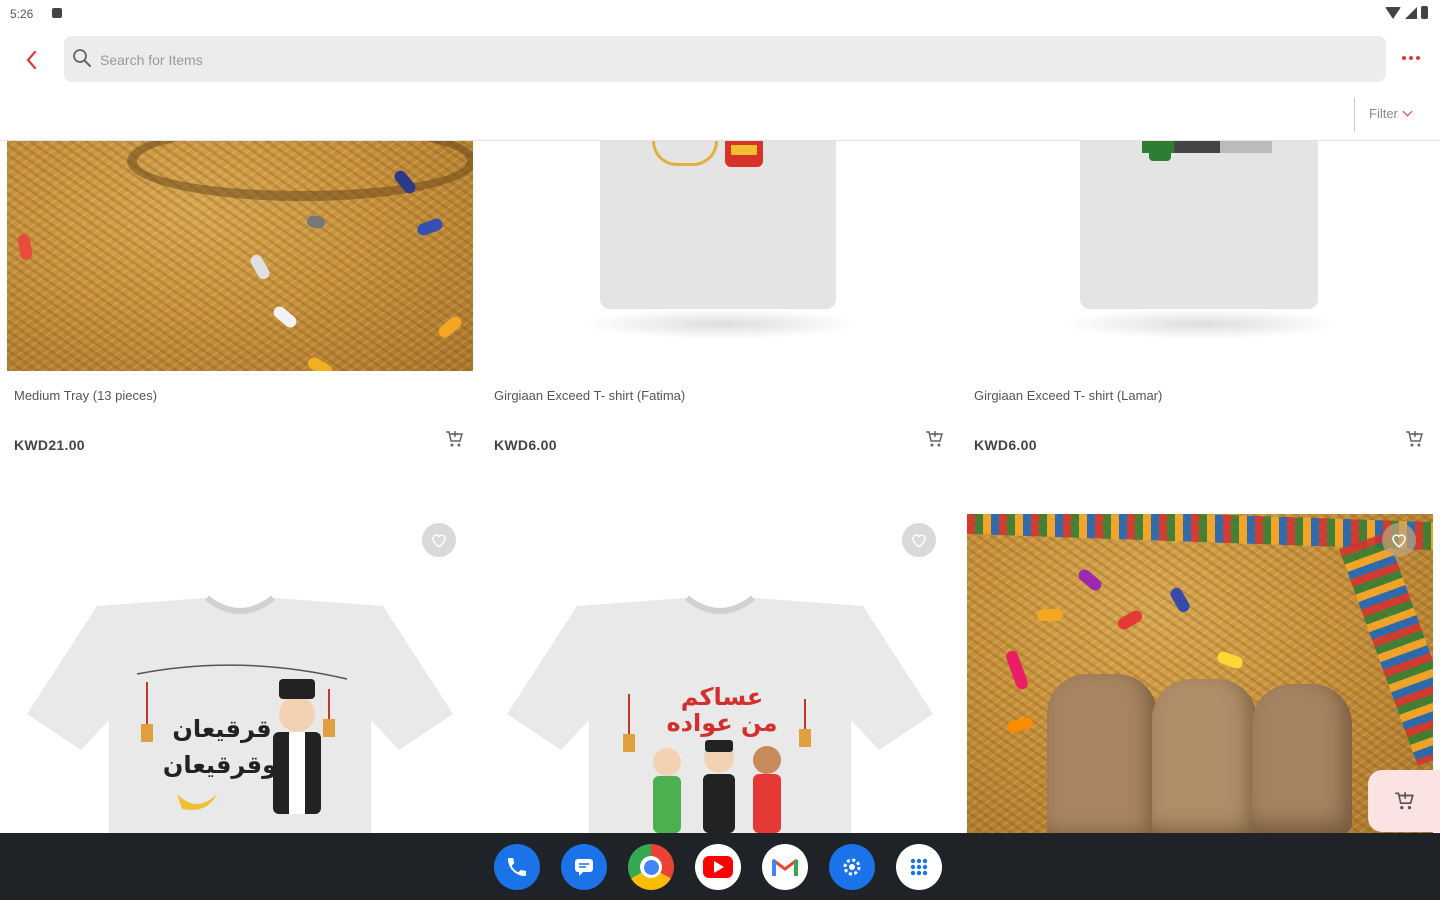  What do you see at coordinates (720, 84) in the screenshot?
I see `app-header: Filter` at bounding box center [720, 84].